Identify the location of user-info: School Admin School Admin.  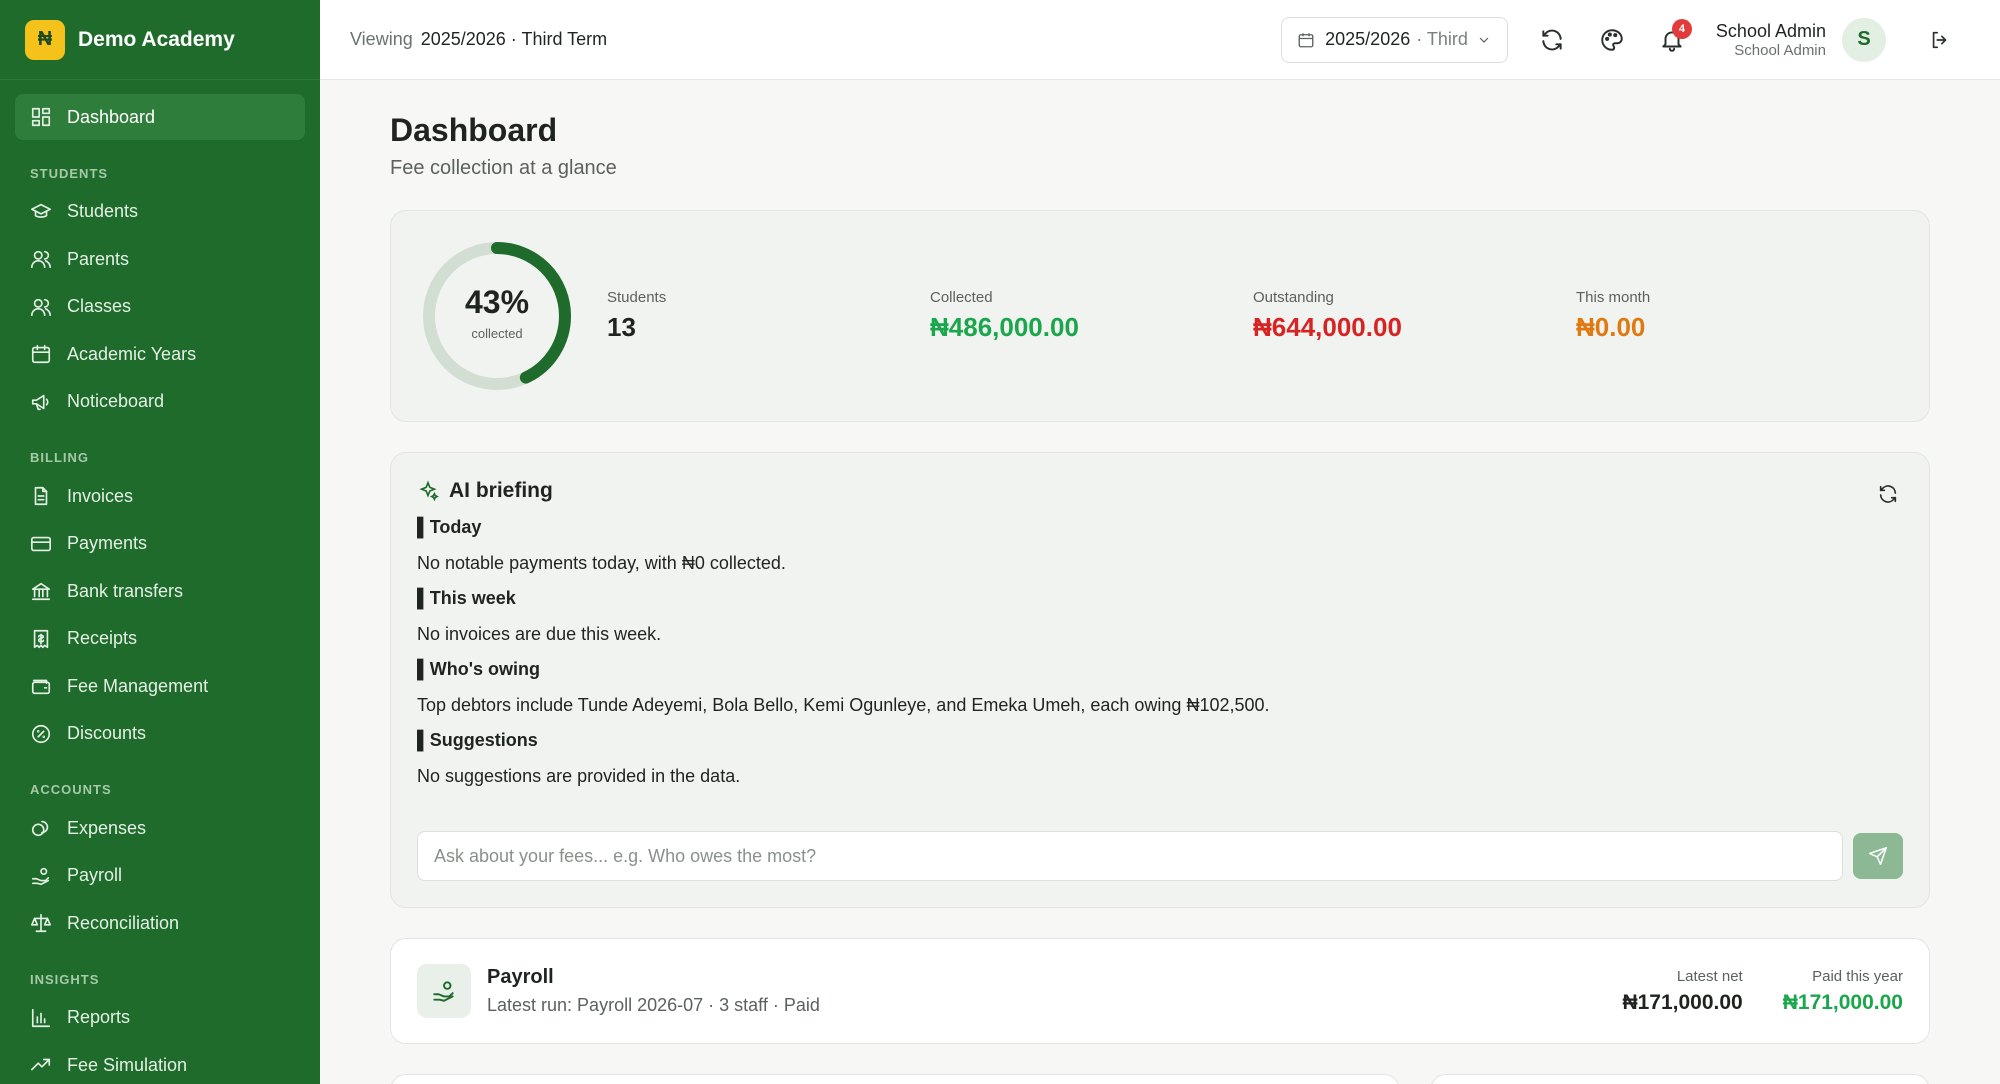
(1771, 40).